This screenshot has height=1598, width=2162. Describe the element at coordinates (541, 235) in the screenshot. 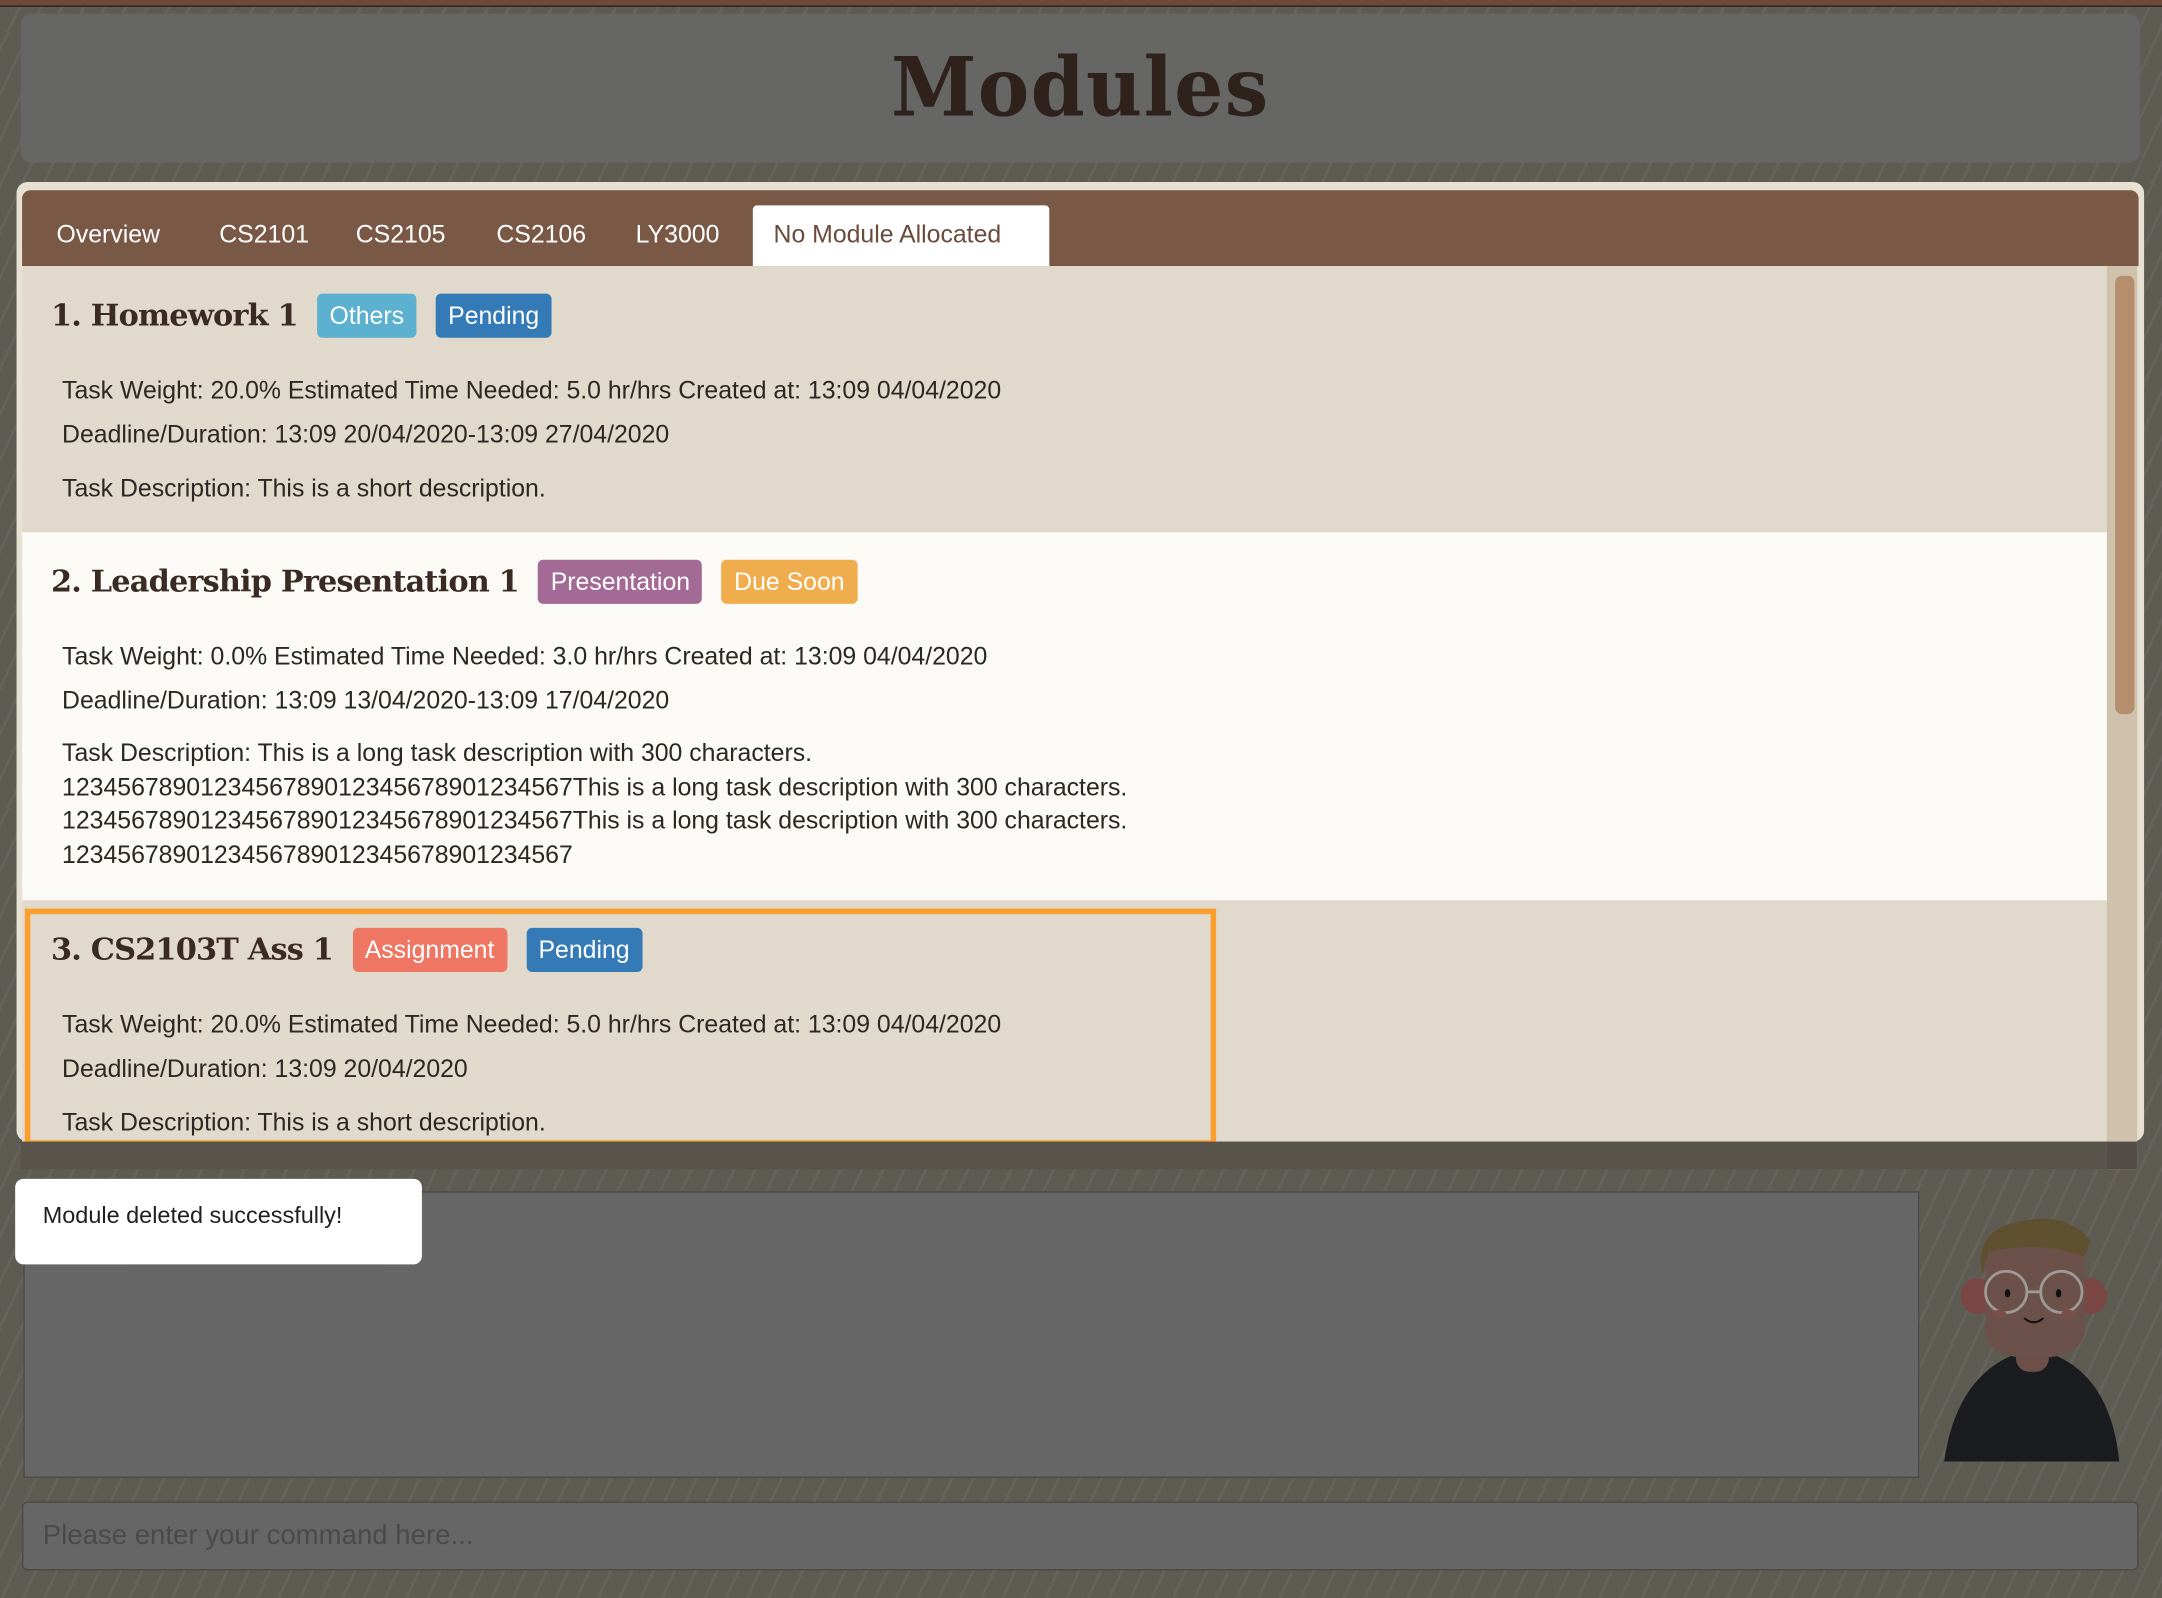

I see `tab-cs2106: CS2106` at that location.